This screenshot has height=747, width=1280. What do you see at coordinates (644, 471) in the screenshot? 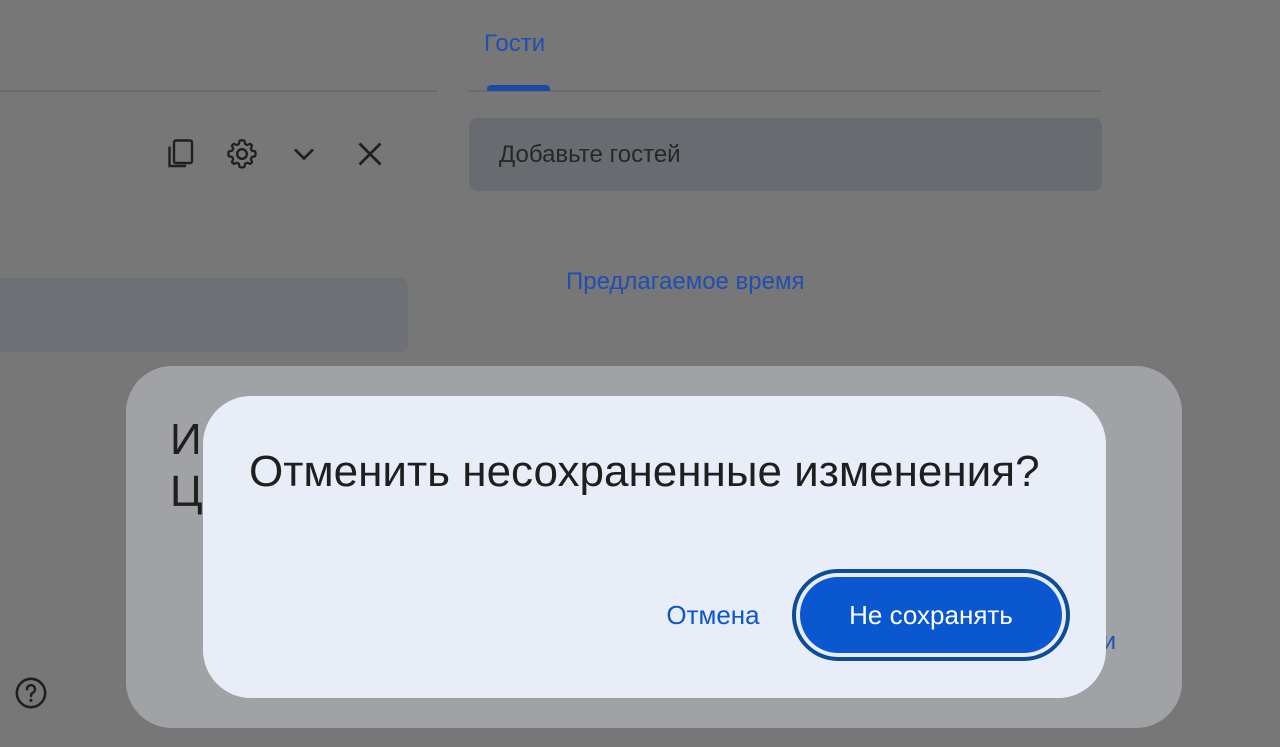
I see `dialog-title: Отменить несохраненные изменения?` at bounding box center [644, 471].